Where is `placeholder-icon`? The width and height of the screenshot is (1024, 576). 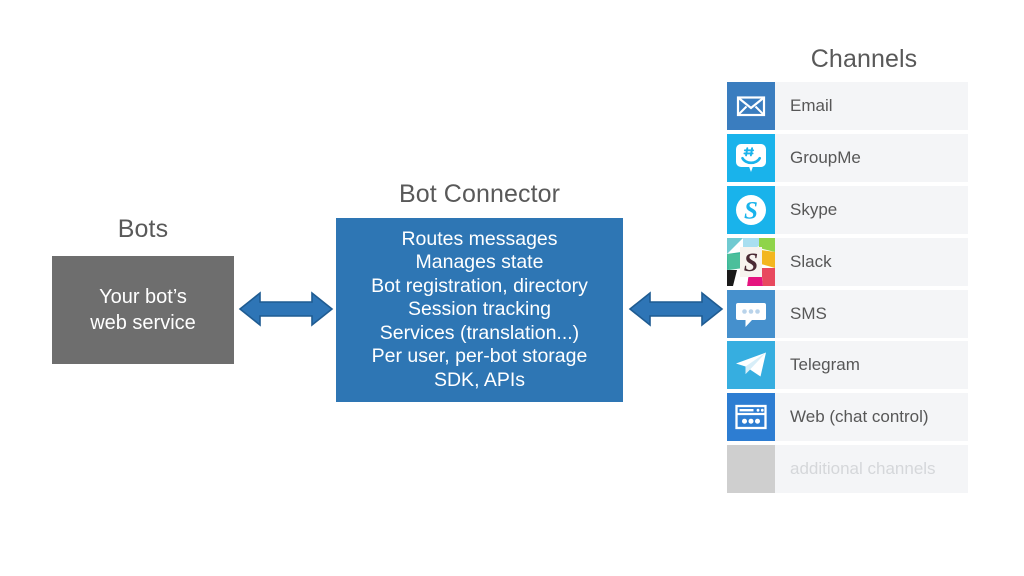 placeholder-icon is located at coordinates (751, 469).